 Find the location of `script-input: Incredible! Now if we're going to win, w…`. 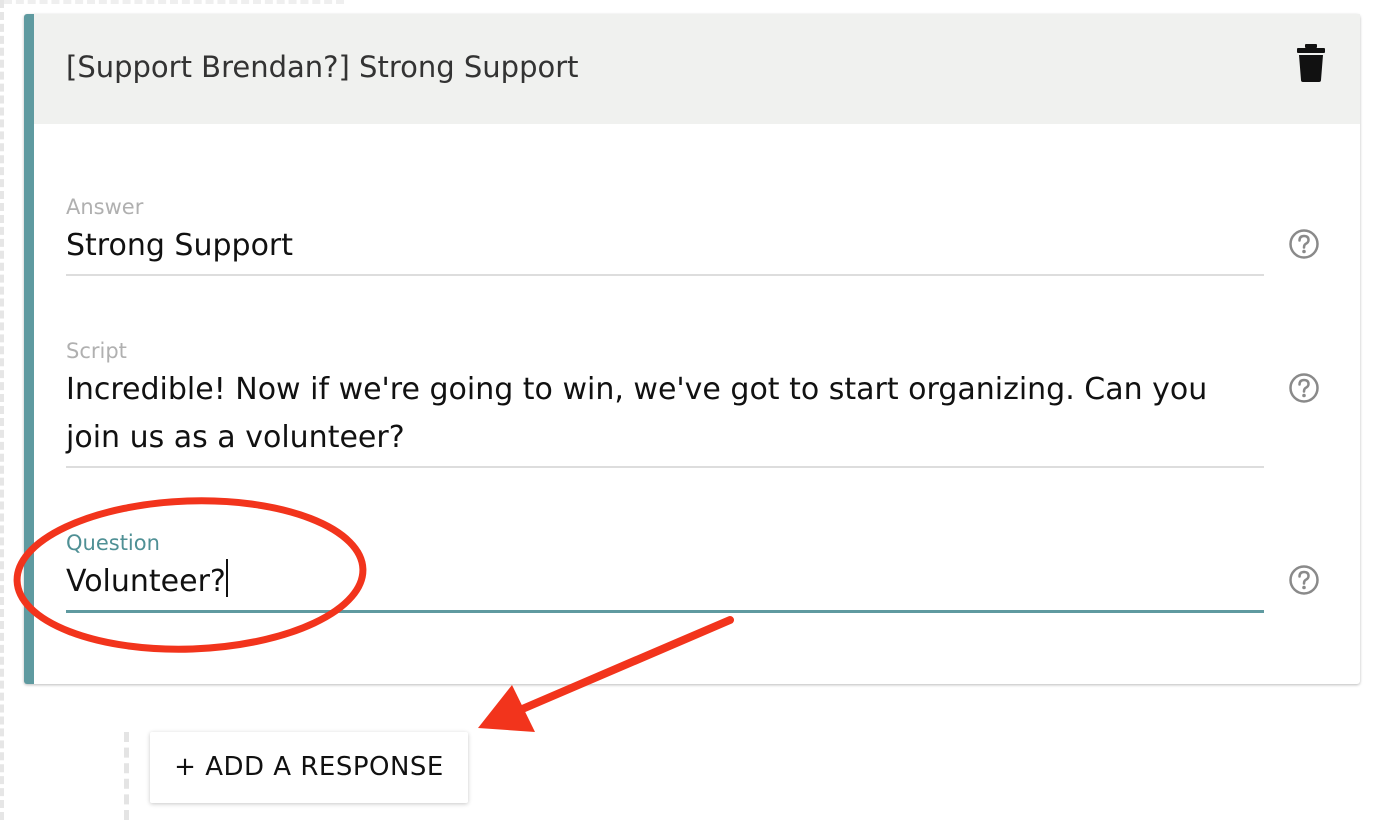

script-input: Incredible! Now if we're going to win, w… is located at coordinates (665, 416).